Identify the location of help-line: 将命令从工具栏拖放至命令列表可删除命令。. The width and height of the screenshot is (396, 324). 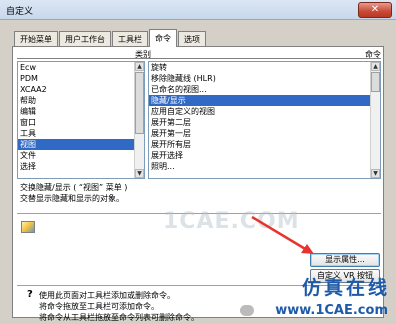
(119, 317).